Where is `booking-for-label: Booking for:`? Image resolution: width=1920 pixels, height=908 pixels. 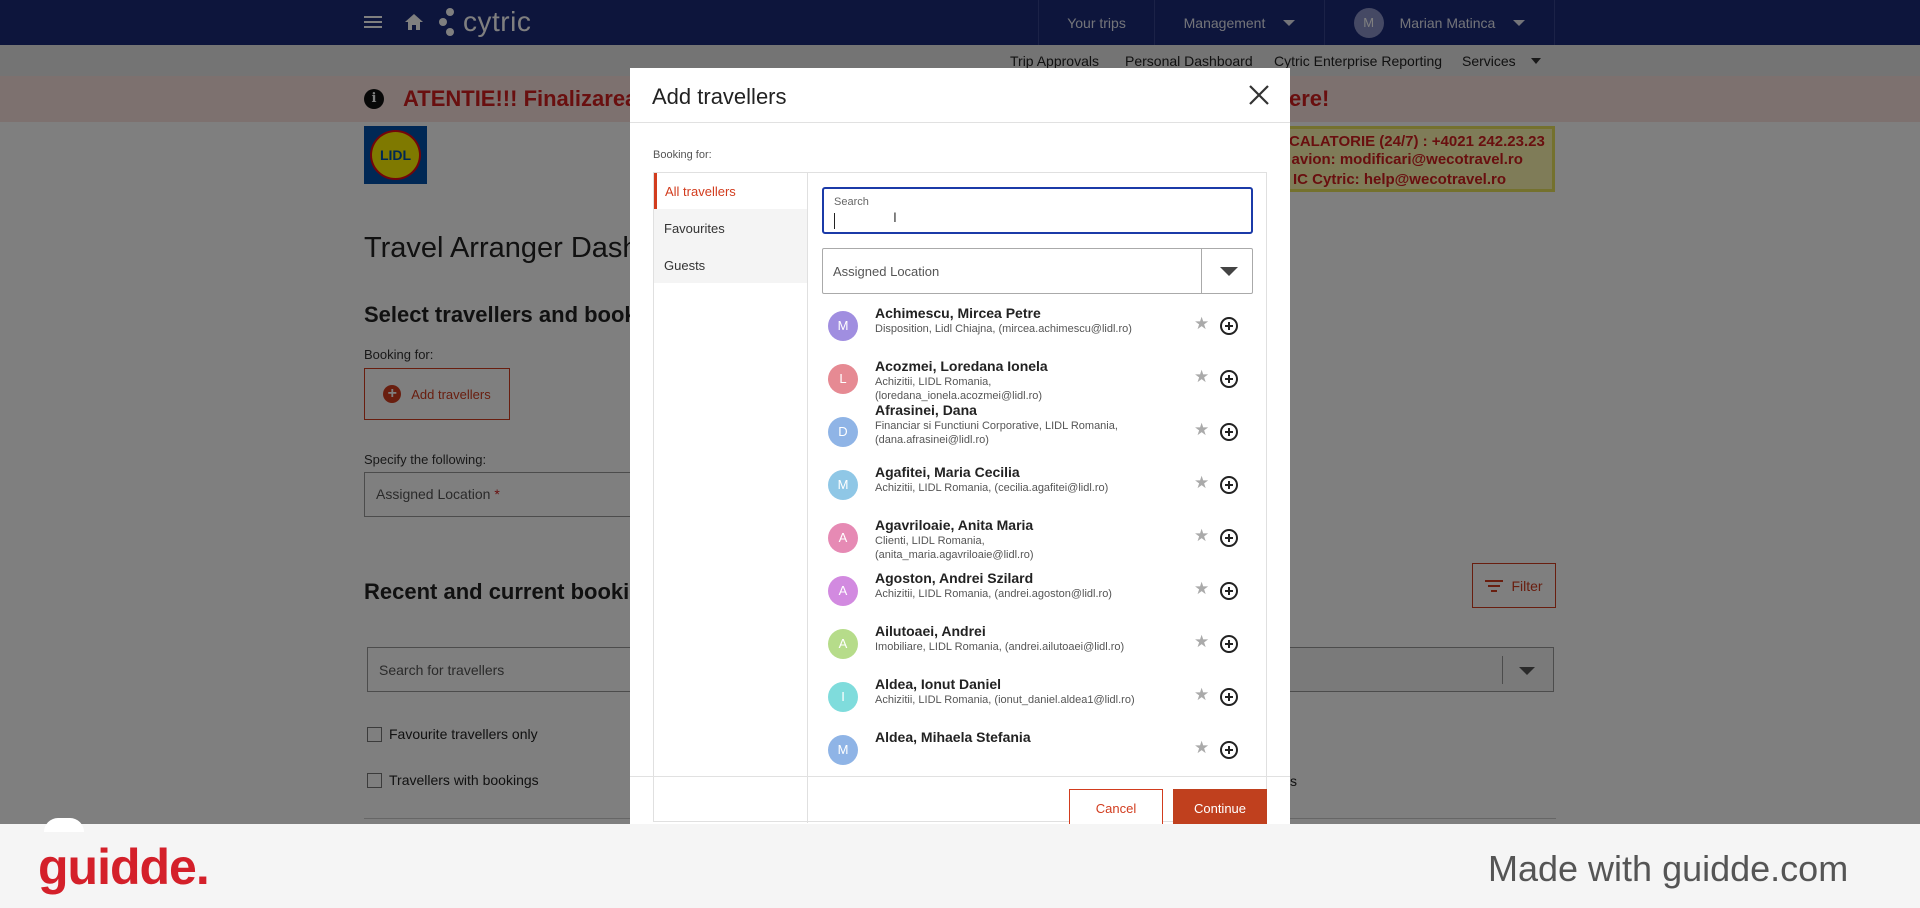
booking-for-label: Booking for: is located at coordinates (682, 155).